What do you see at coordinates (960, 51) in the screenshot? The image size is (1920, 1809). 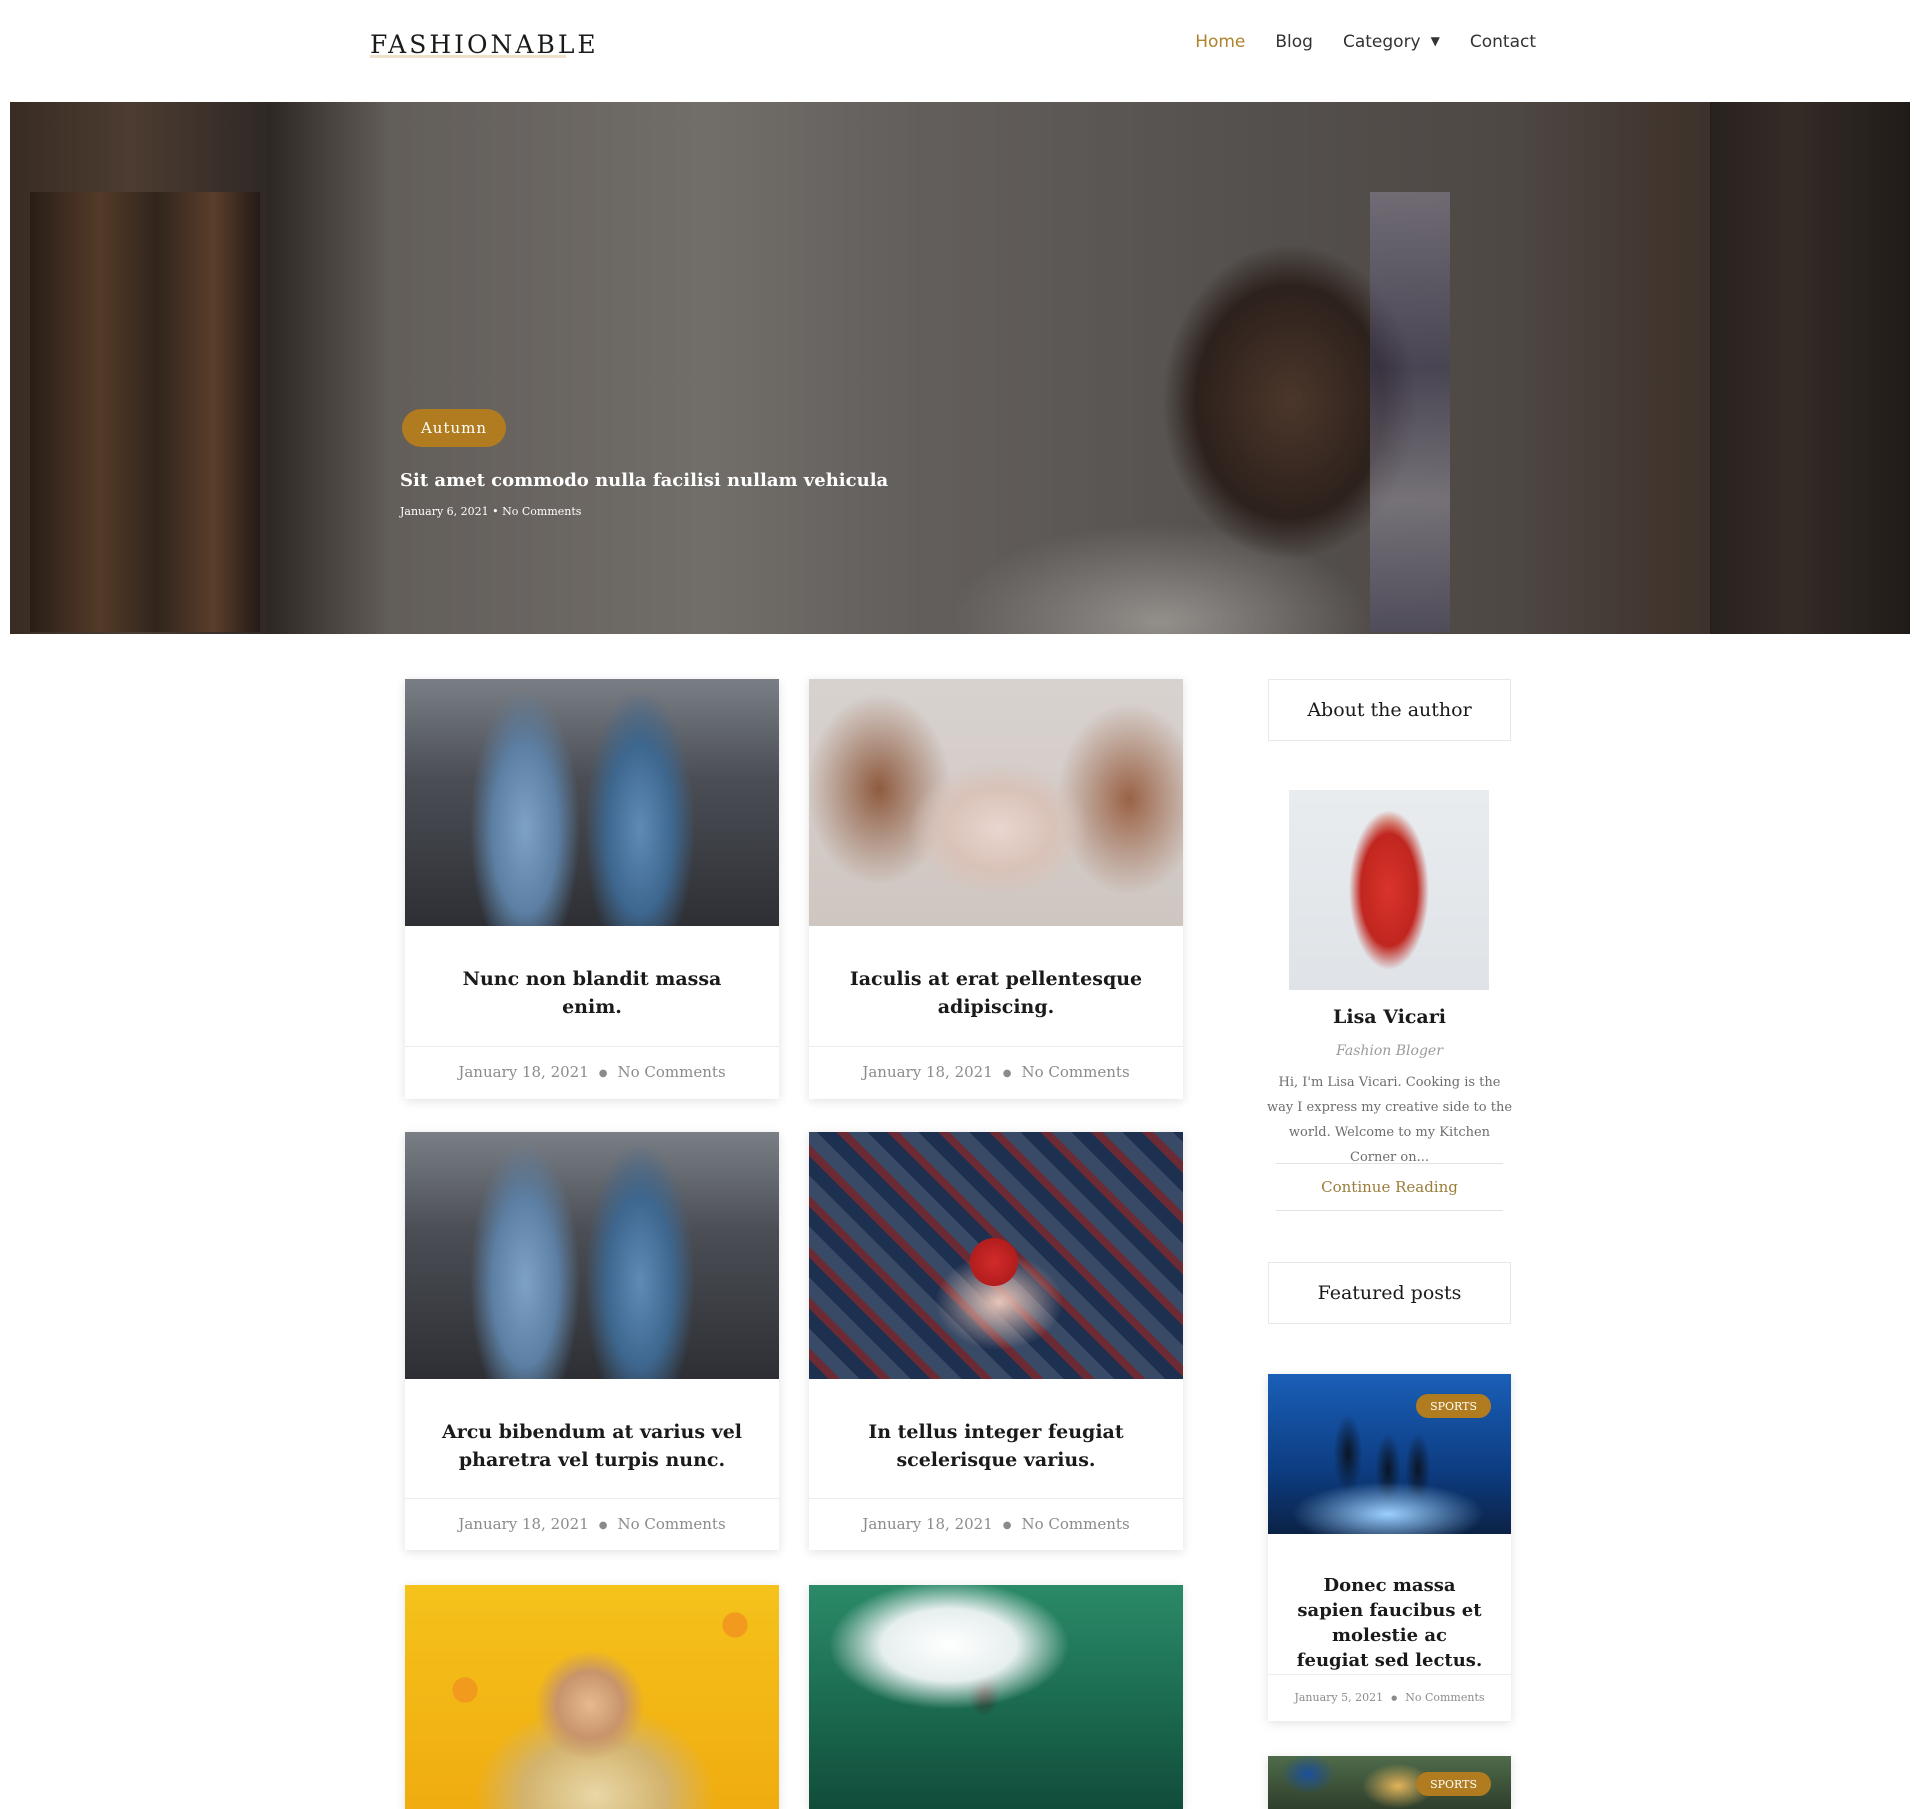 I see `site-header: FASHIONABLE Home Blog Category ▼ Contact` at bounding box center [960, 51].